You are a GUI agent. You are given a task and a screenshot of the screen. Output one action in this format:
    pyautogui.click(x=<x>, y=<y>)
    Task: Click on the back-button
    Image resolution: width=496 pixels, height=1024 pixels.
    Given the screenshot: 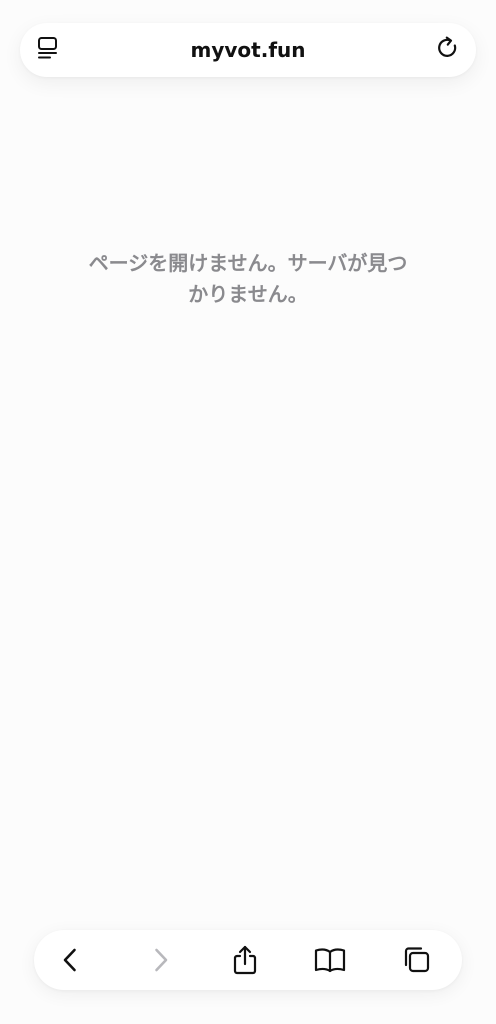 What is the action you would take?
    pyautogui.click(x=71, y=960)
    